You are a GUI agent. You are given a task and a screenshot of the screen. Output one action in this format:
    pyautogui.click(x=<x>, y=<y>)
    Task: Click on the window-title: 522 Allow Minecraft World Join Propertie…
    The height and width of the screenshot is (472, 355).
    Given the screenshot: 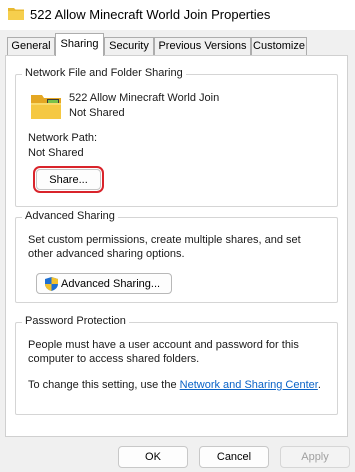 What is the action you would take?
    pyautogui.click(x=150, y=14)
    